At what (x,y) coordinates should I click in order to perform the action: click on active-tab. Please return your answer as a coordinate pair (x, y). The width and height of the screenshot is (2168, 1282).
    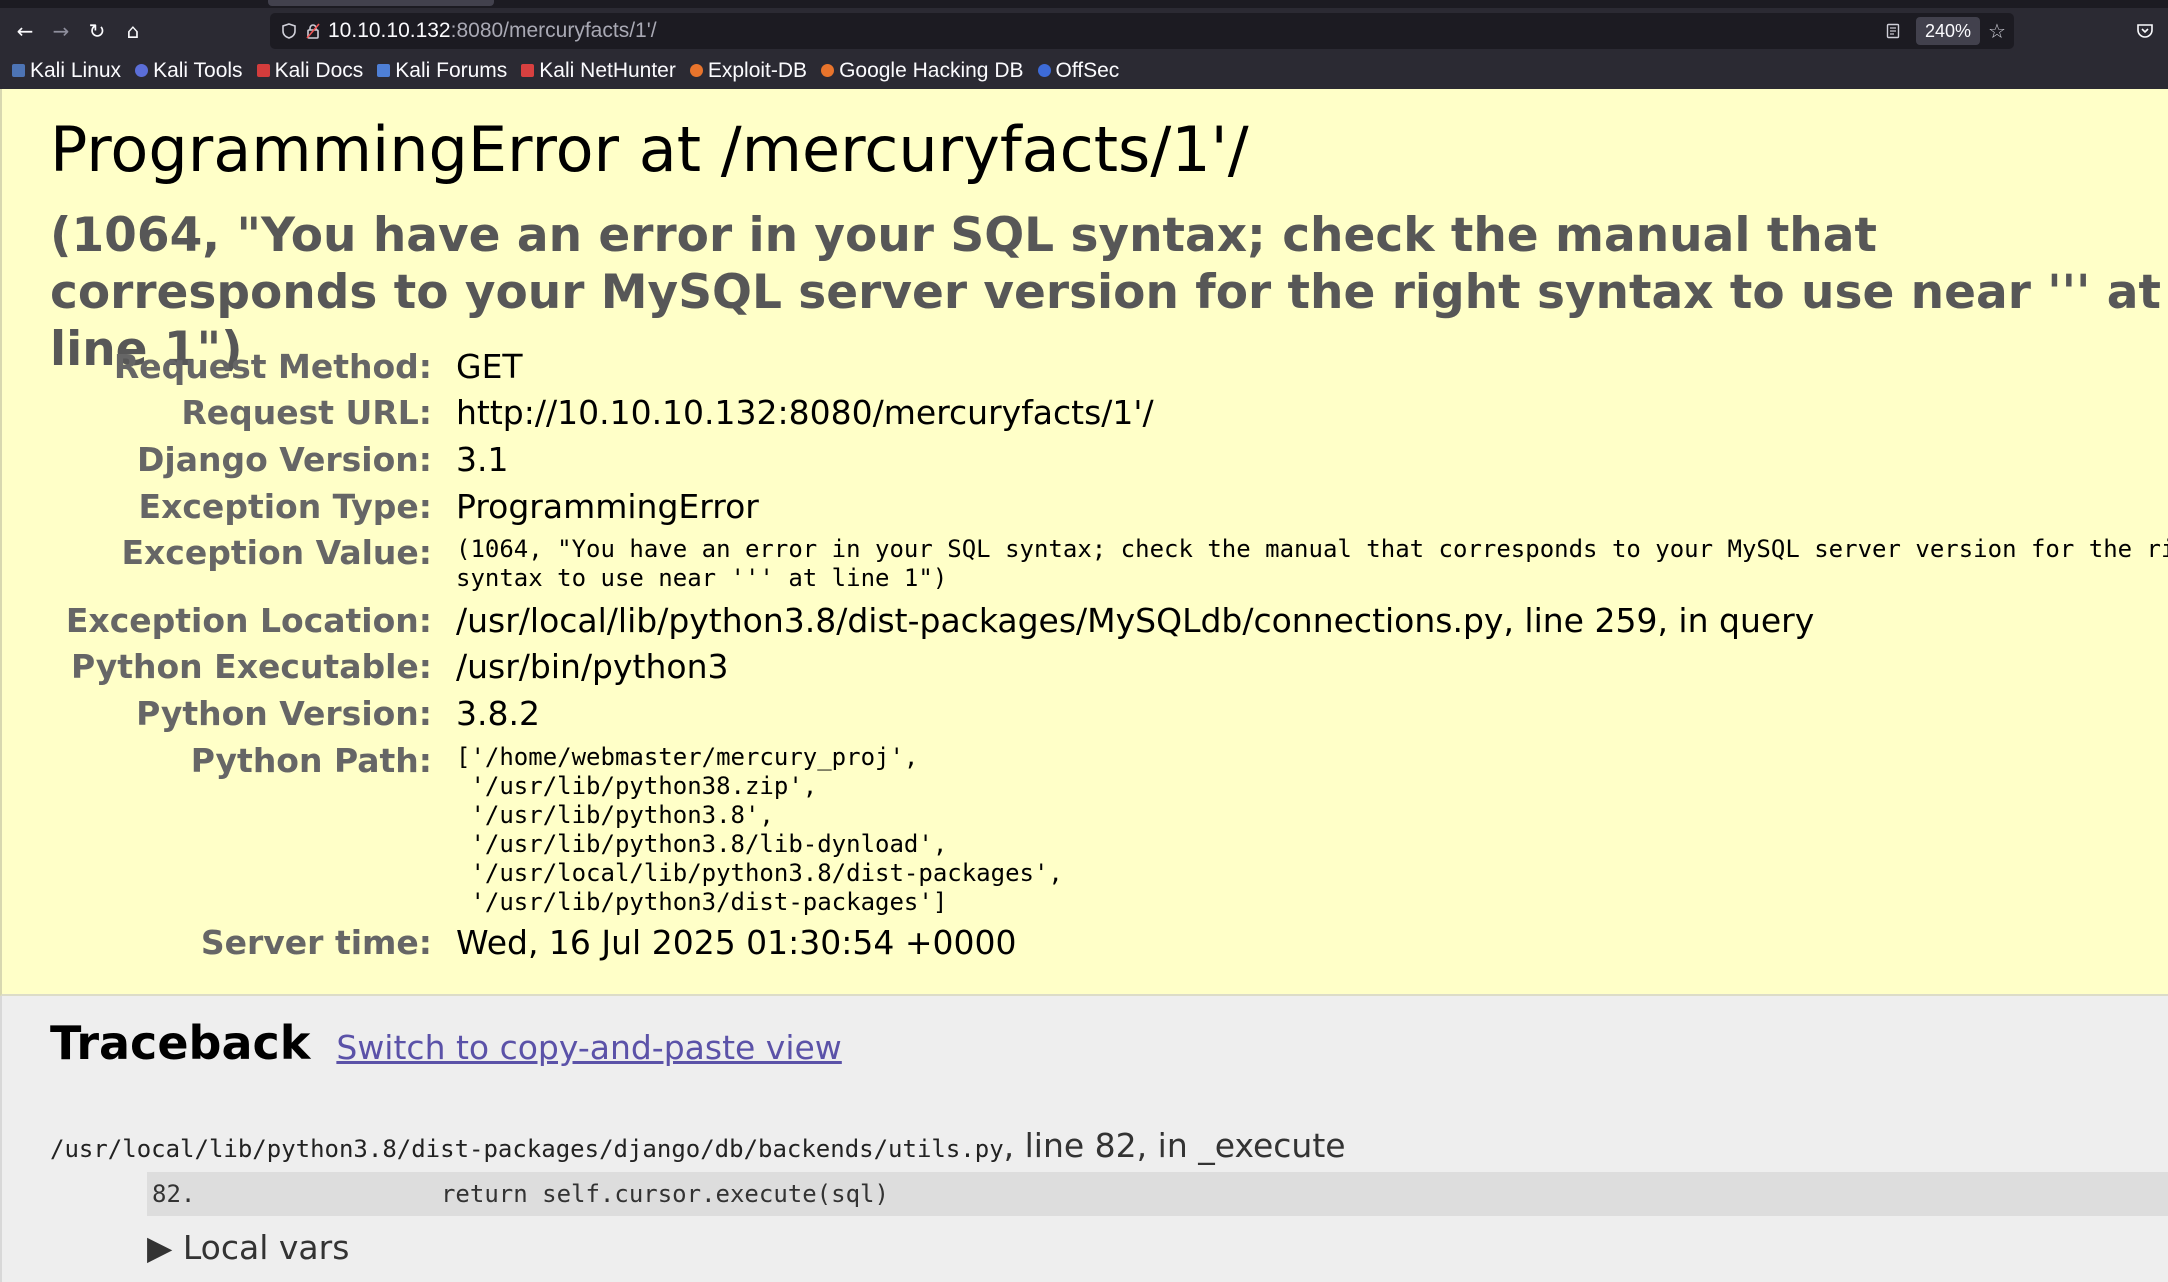
    Looking at the image, I should click on (381, 3).